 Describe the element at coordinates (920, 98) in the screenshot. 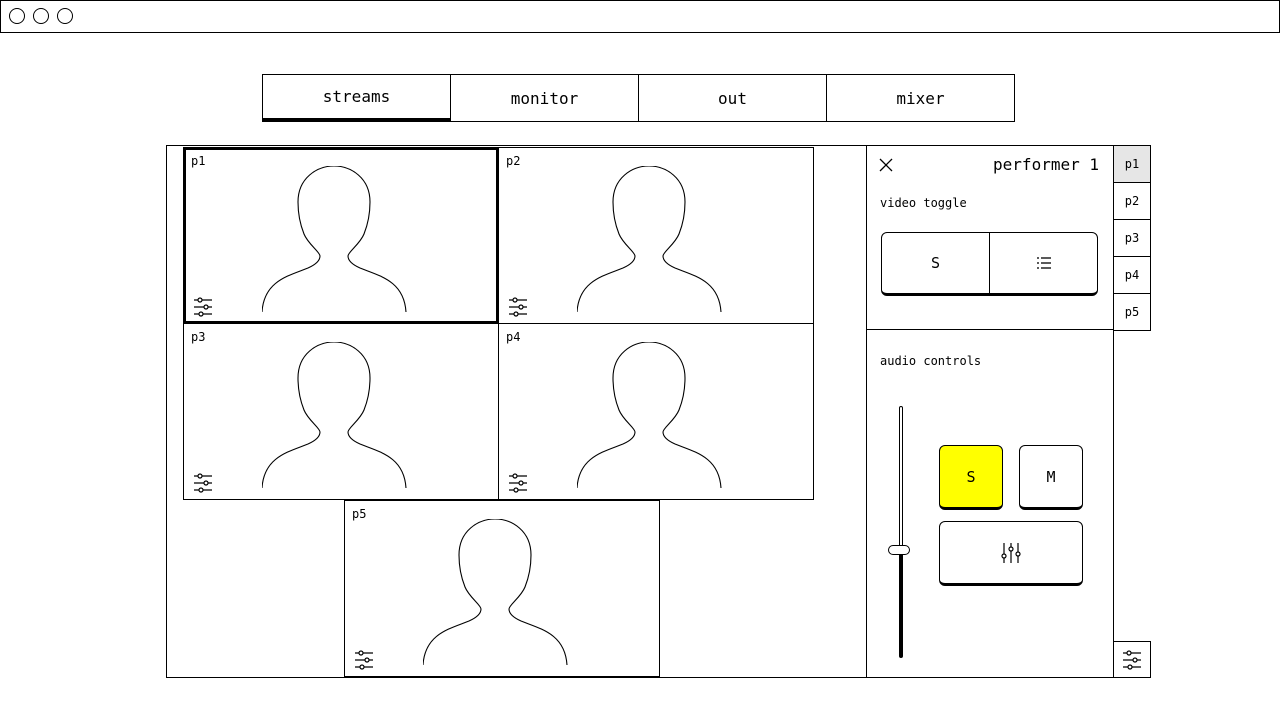

I see `tab-mixer: mixer` at that location.